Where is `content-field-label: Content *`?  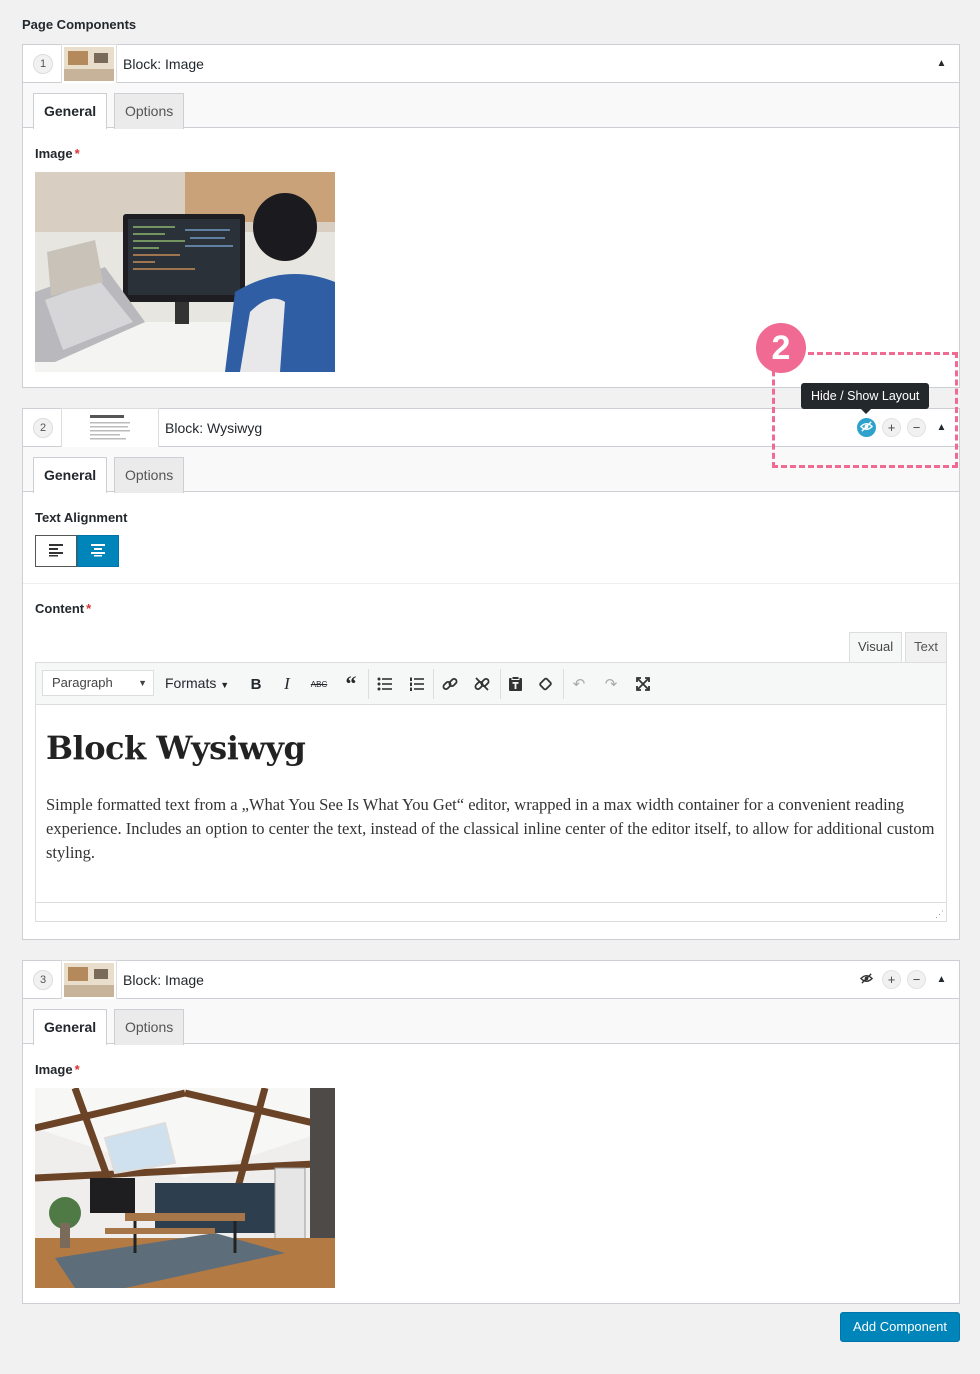
content-field-label: Content * is located at coordinates (63, 608).